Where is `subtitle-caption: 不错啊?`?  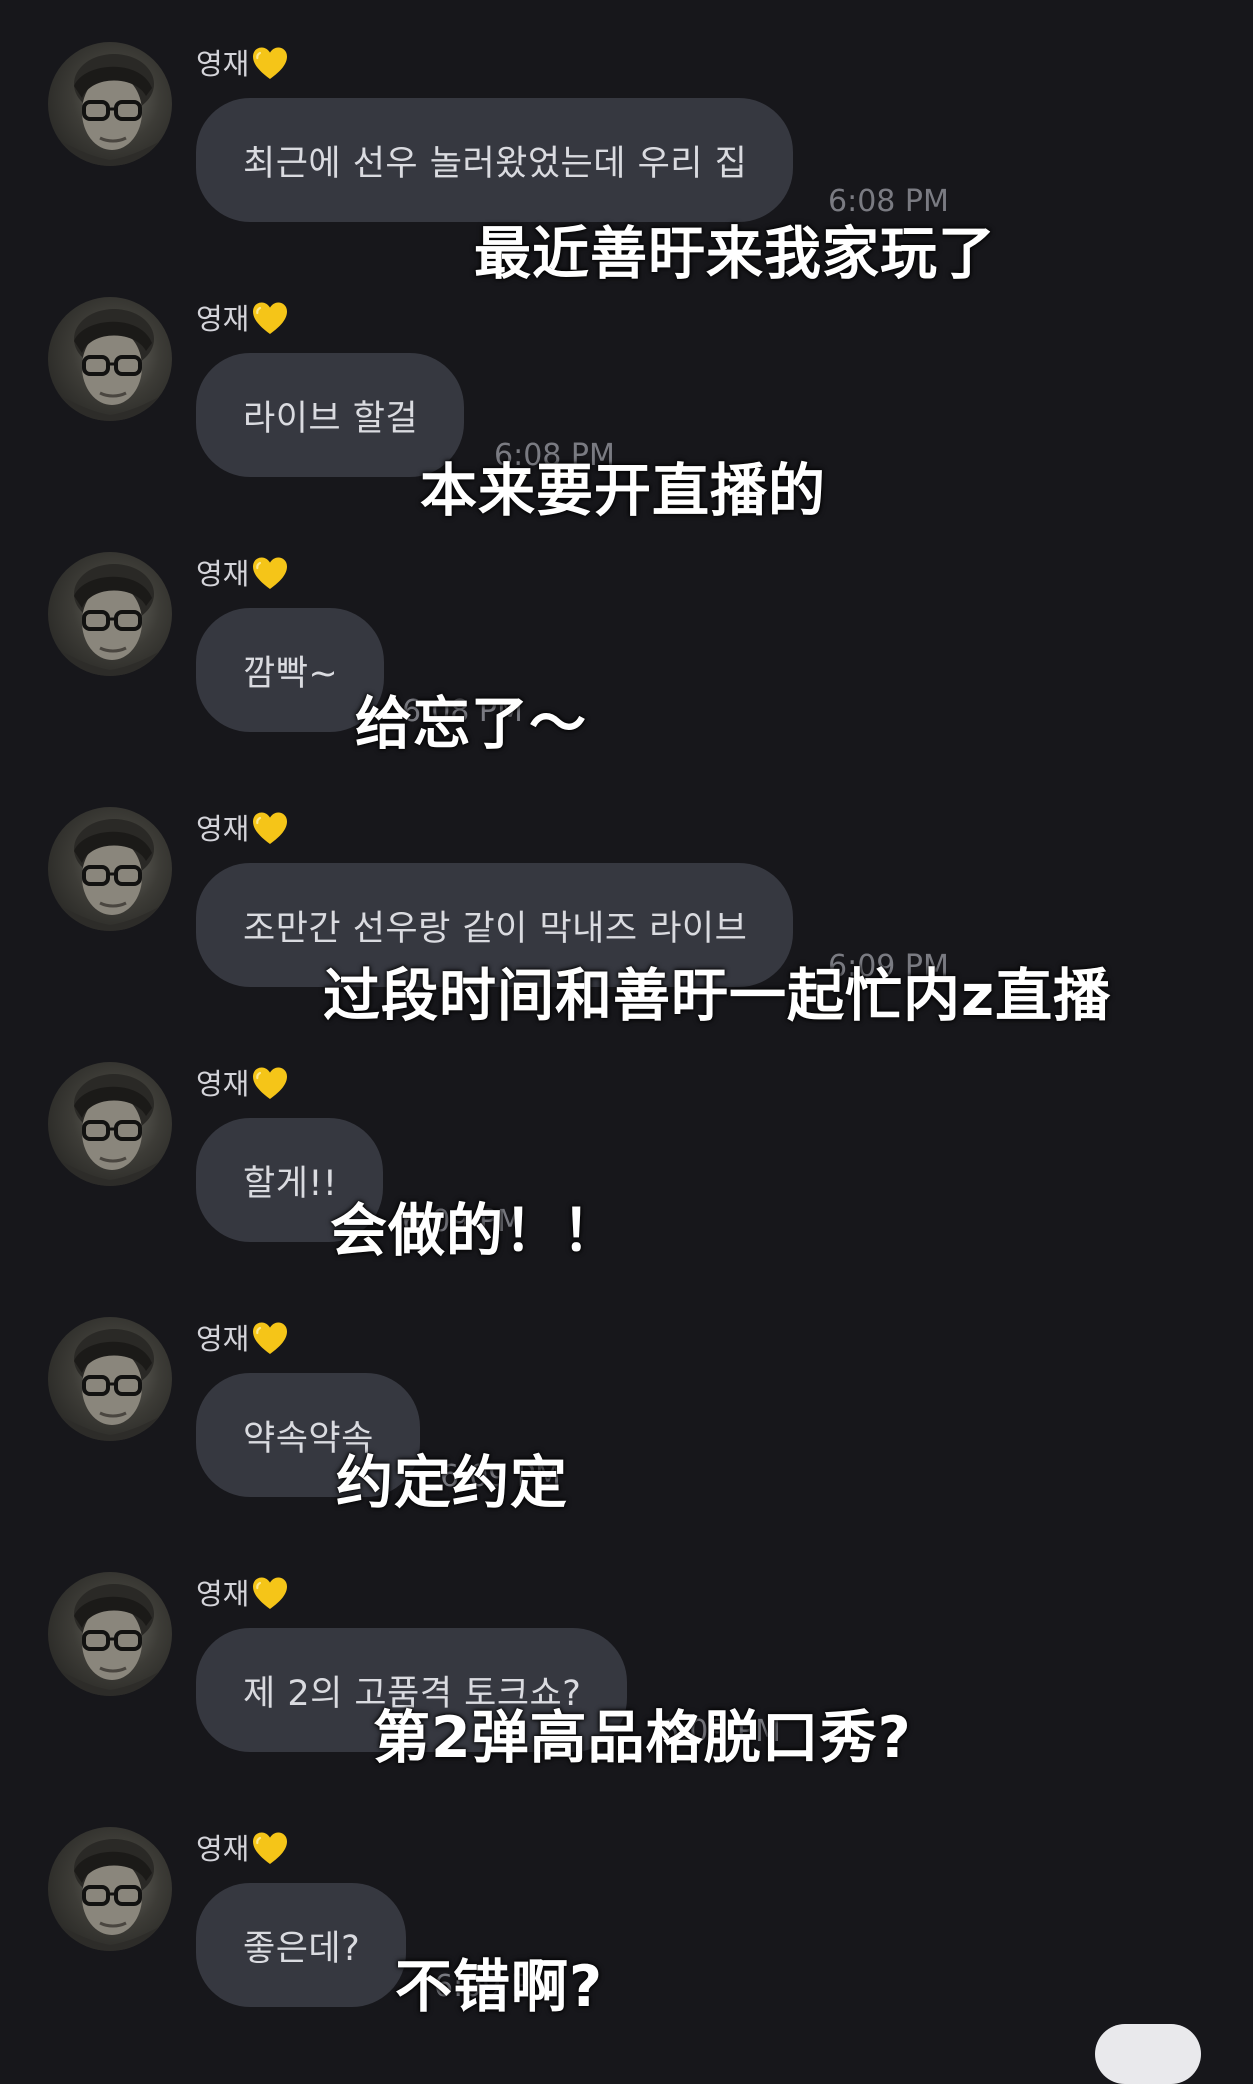
subtitle-caption: 不错啊? is located at coordinates (499, 1987).